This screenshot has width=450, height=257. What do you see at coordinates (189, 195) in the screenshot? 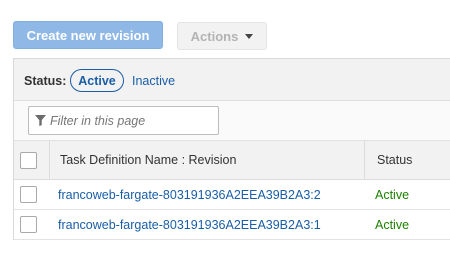
I see `task-definition-link: francoweb-fargate-803191936A2EEA39B2A3:2` at bounding box center [189, 195].